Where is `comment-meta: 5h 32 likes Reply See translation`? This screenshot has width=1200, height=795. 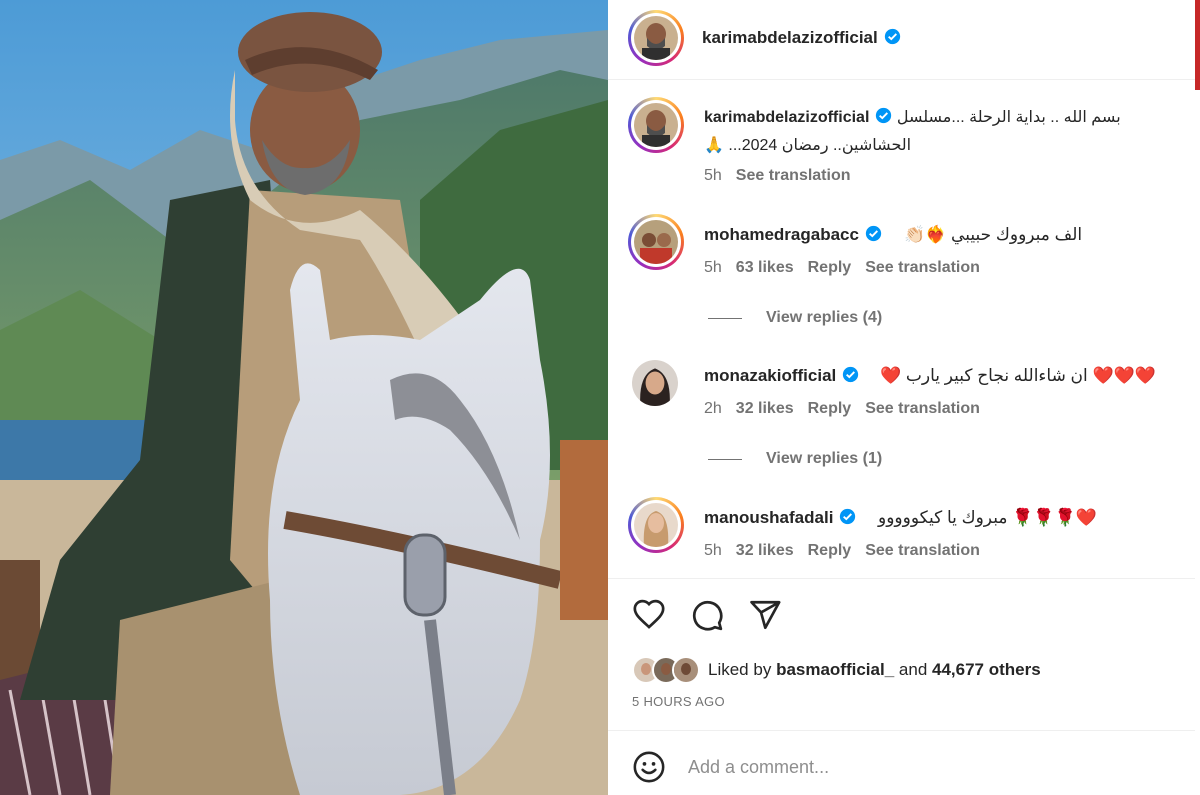 comment-meta: 5h 32 likes Reply See translation is located at coordinates (849, 551).